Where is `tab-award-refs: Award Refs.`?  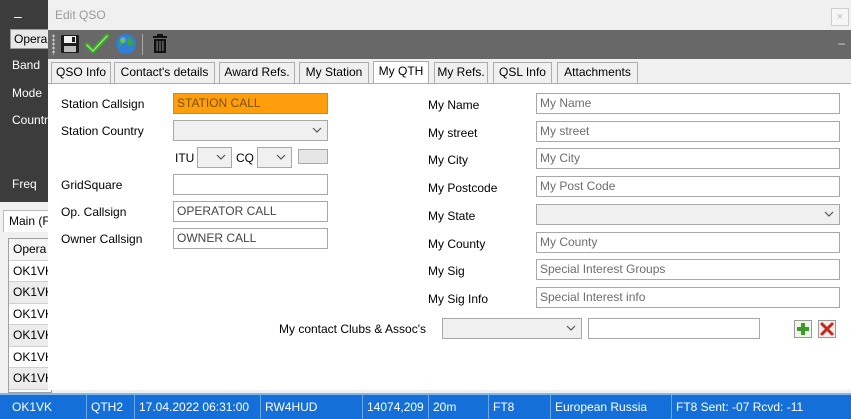 tab-award-refs: Award Refs. is located at coordinates (257, 73).